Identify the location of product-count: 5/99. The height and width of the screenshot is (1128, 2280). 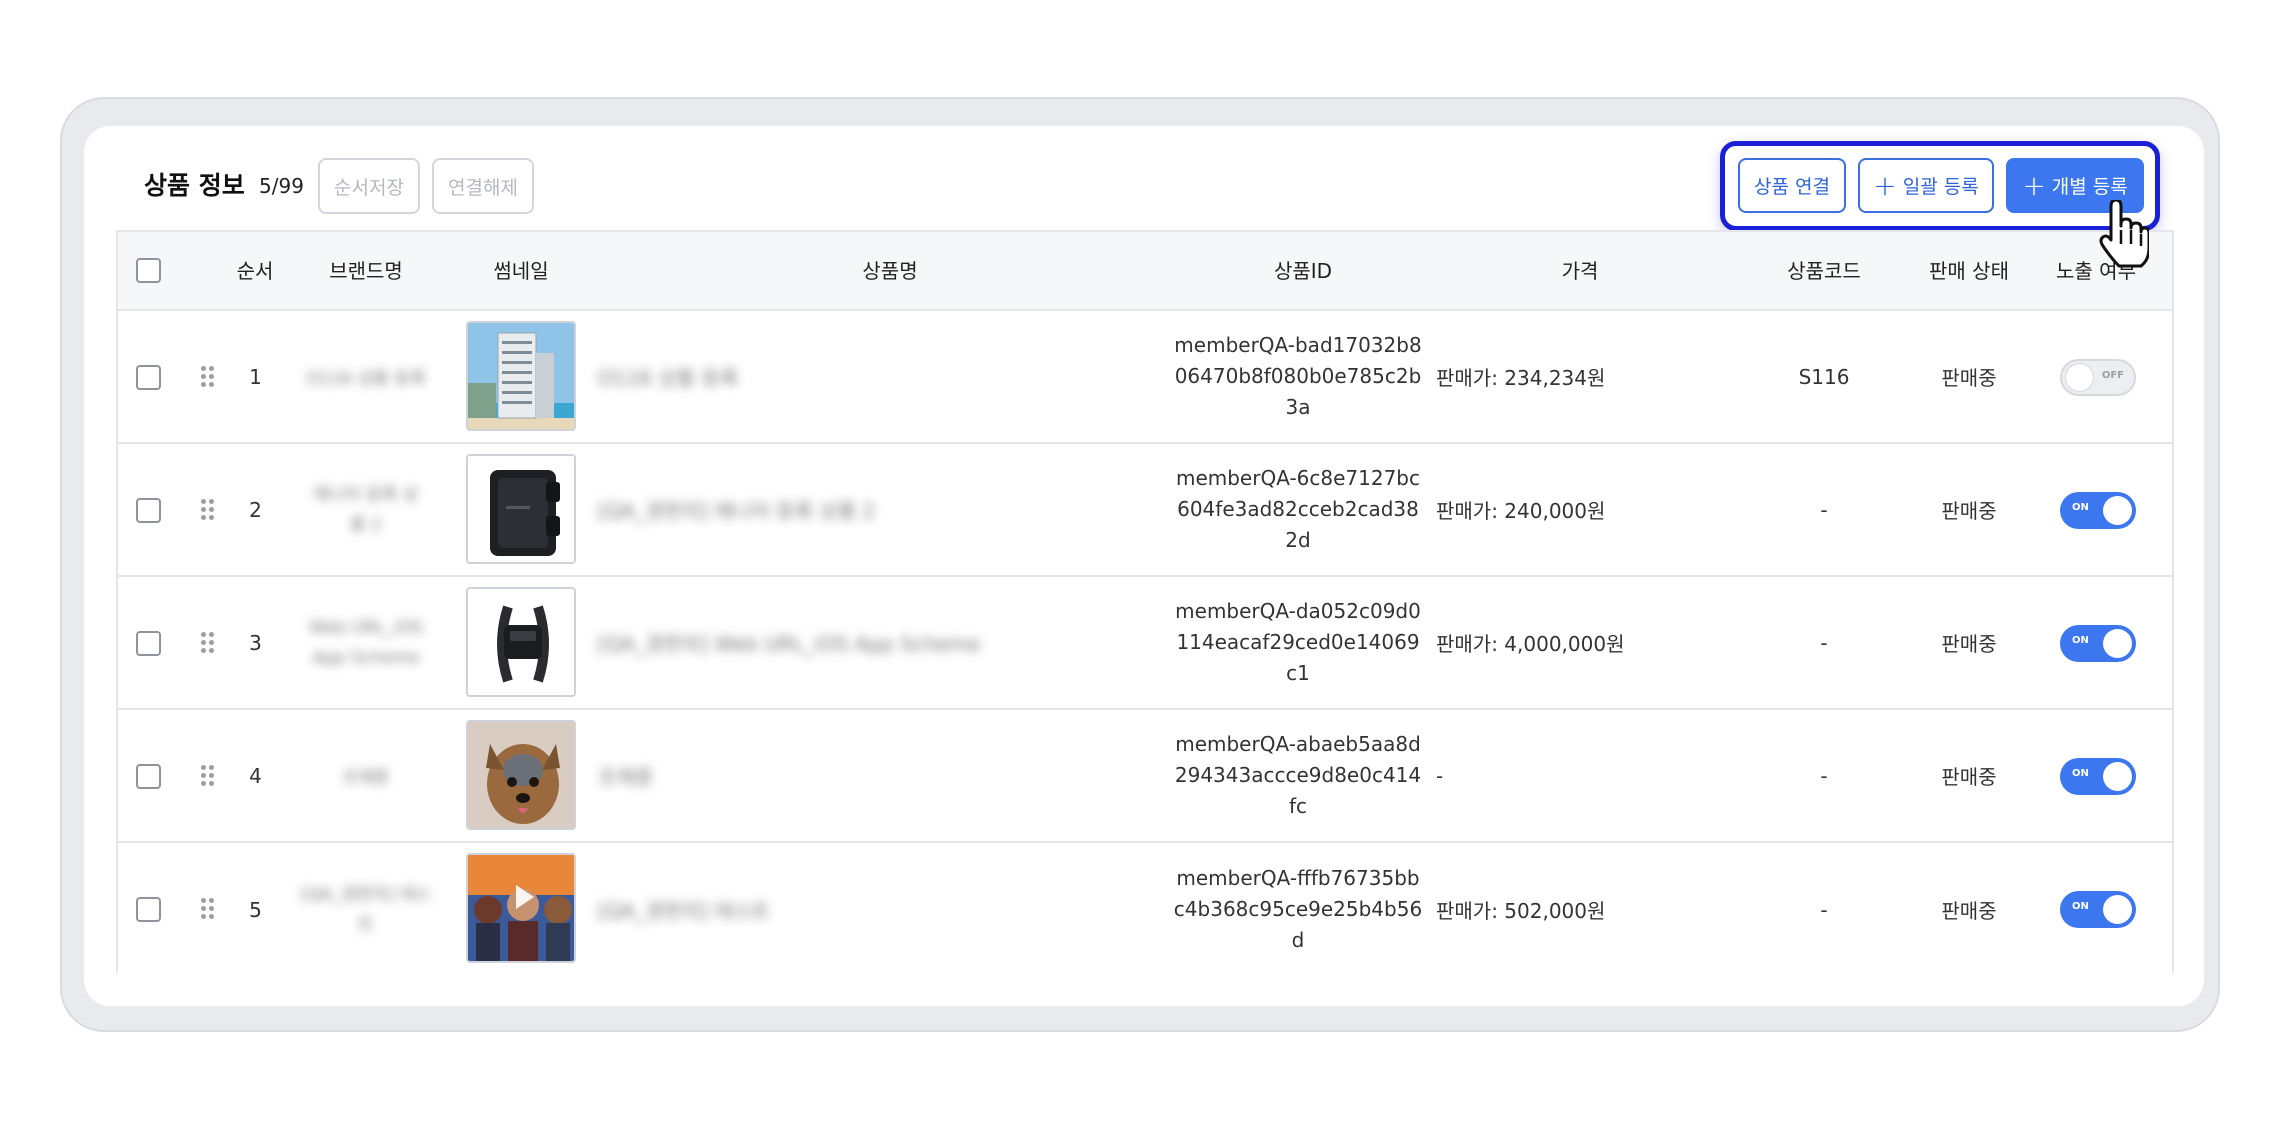
(281, 186).